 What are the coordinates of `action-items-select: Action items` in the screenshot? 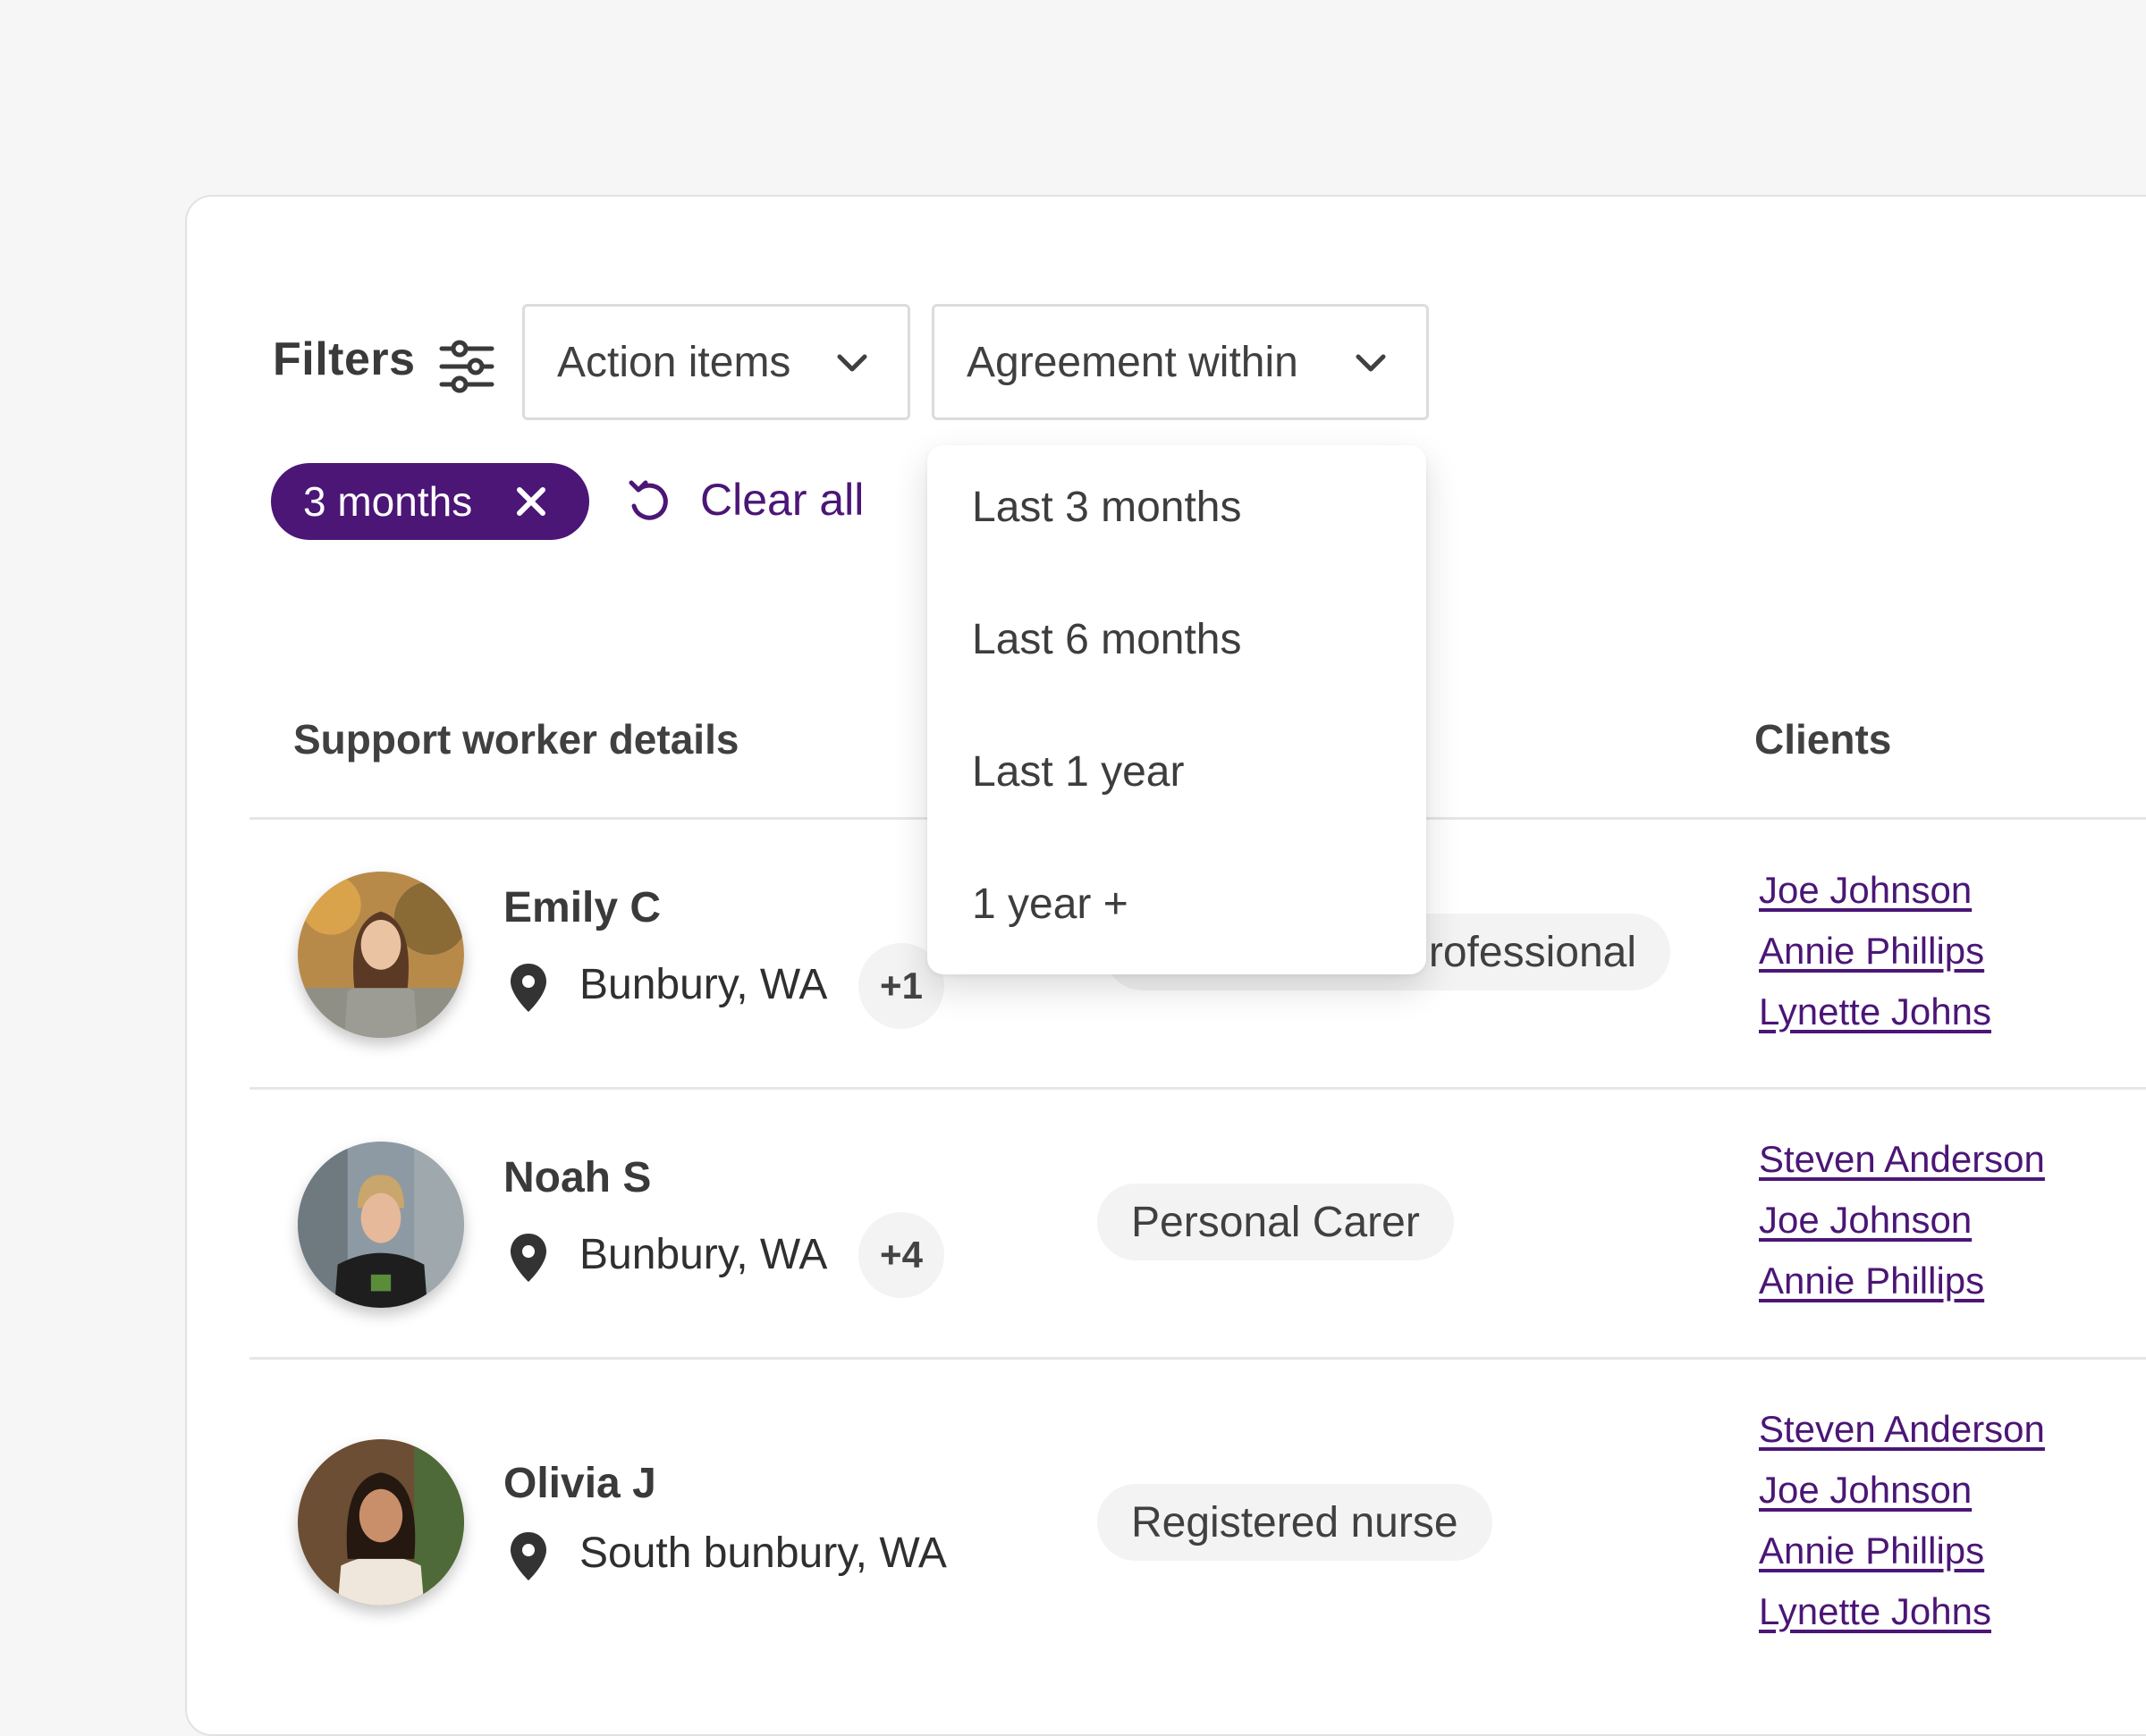 It's located at (716, 362).